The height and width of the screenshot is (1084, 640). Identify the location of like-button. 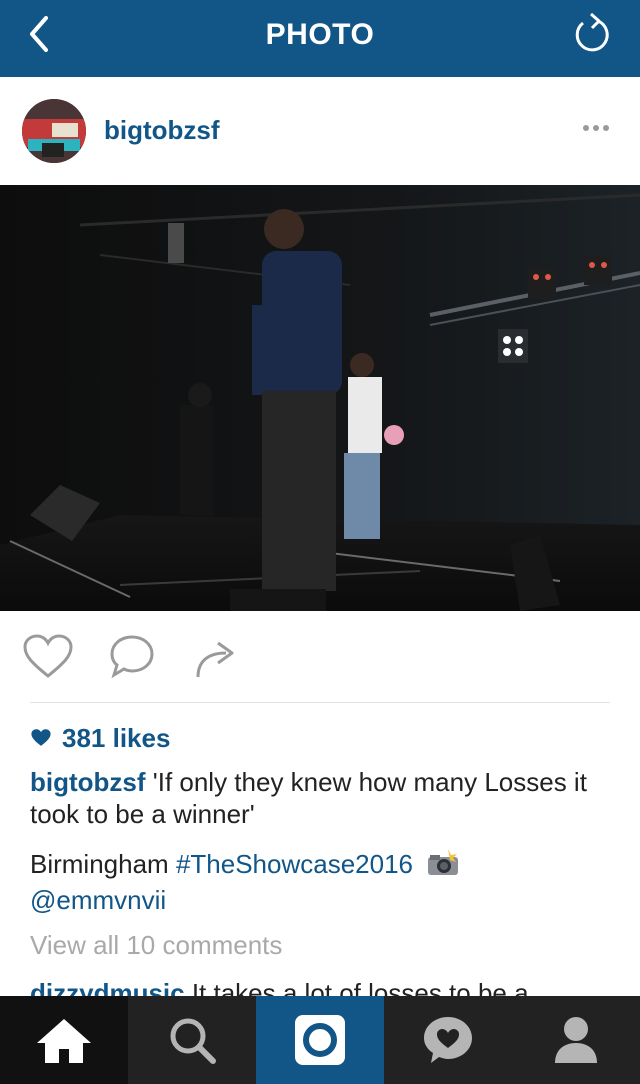
(48, 657).